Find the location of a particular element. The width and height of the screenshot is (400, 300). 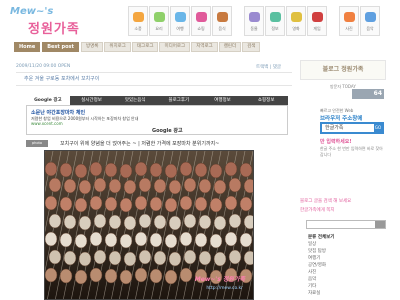

nav-tile: 정보 is located at coordinates (275, 21).